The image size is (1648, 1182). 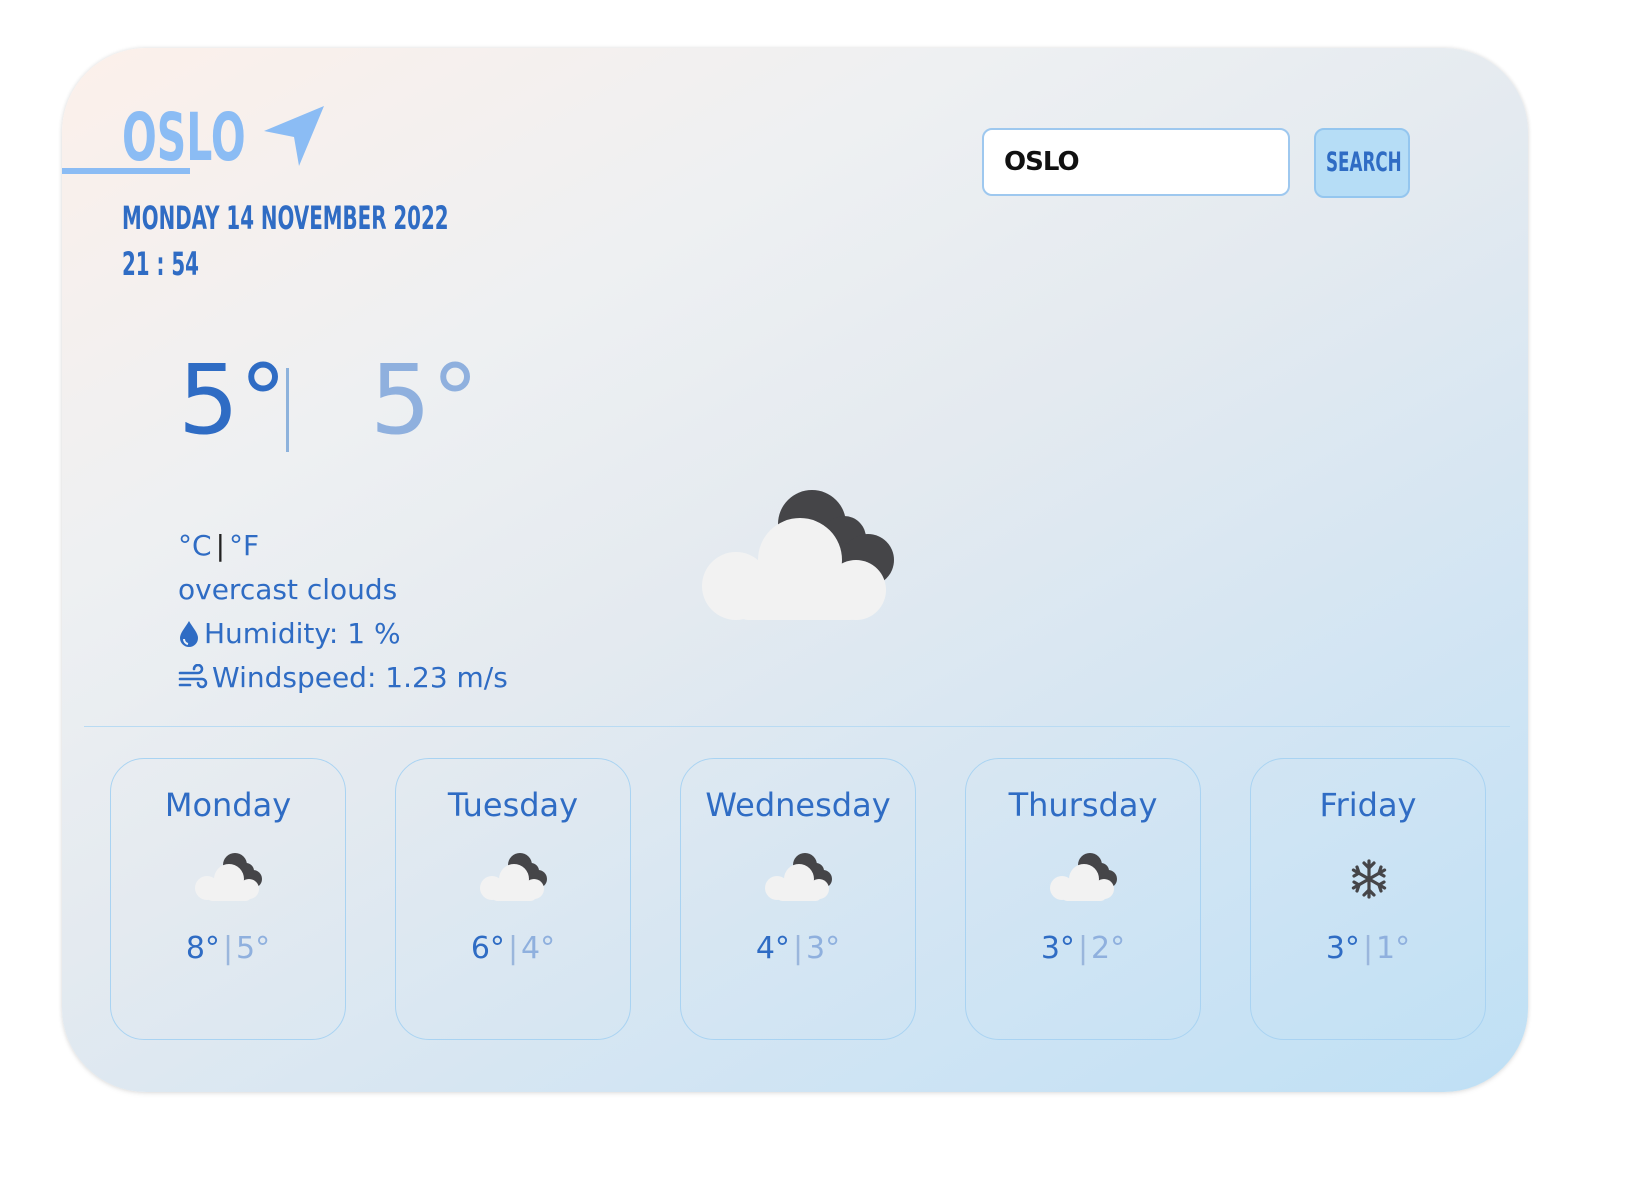 I want to click on location-arrow-icon, so click(x=295, y=137).